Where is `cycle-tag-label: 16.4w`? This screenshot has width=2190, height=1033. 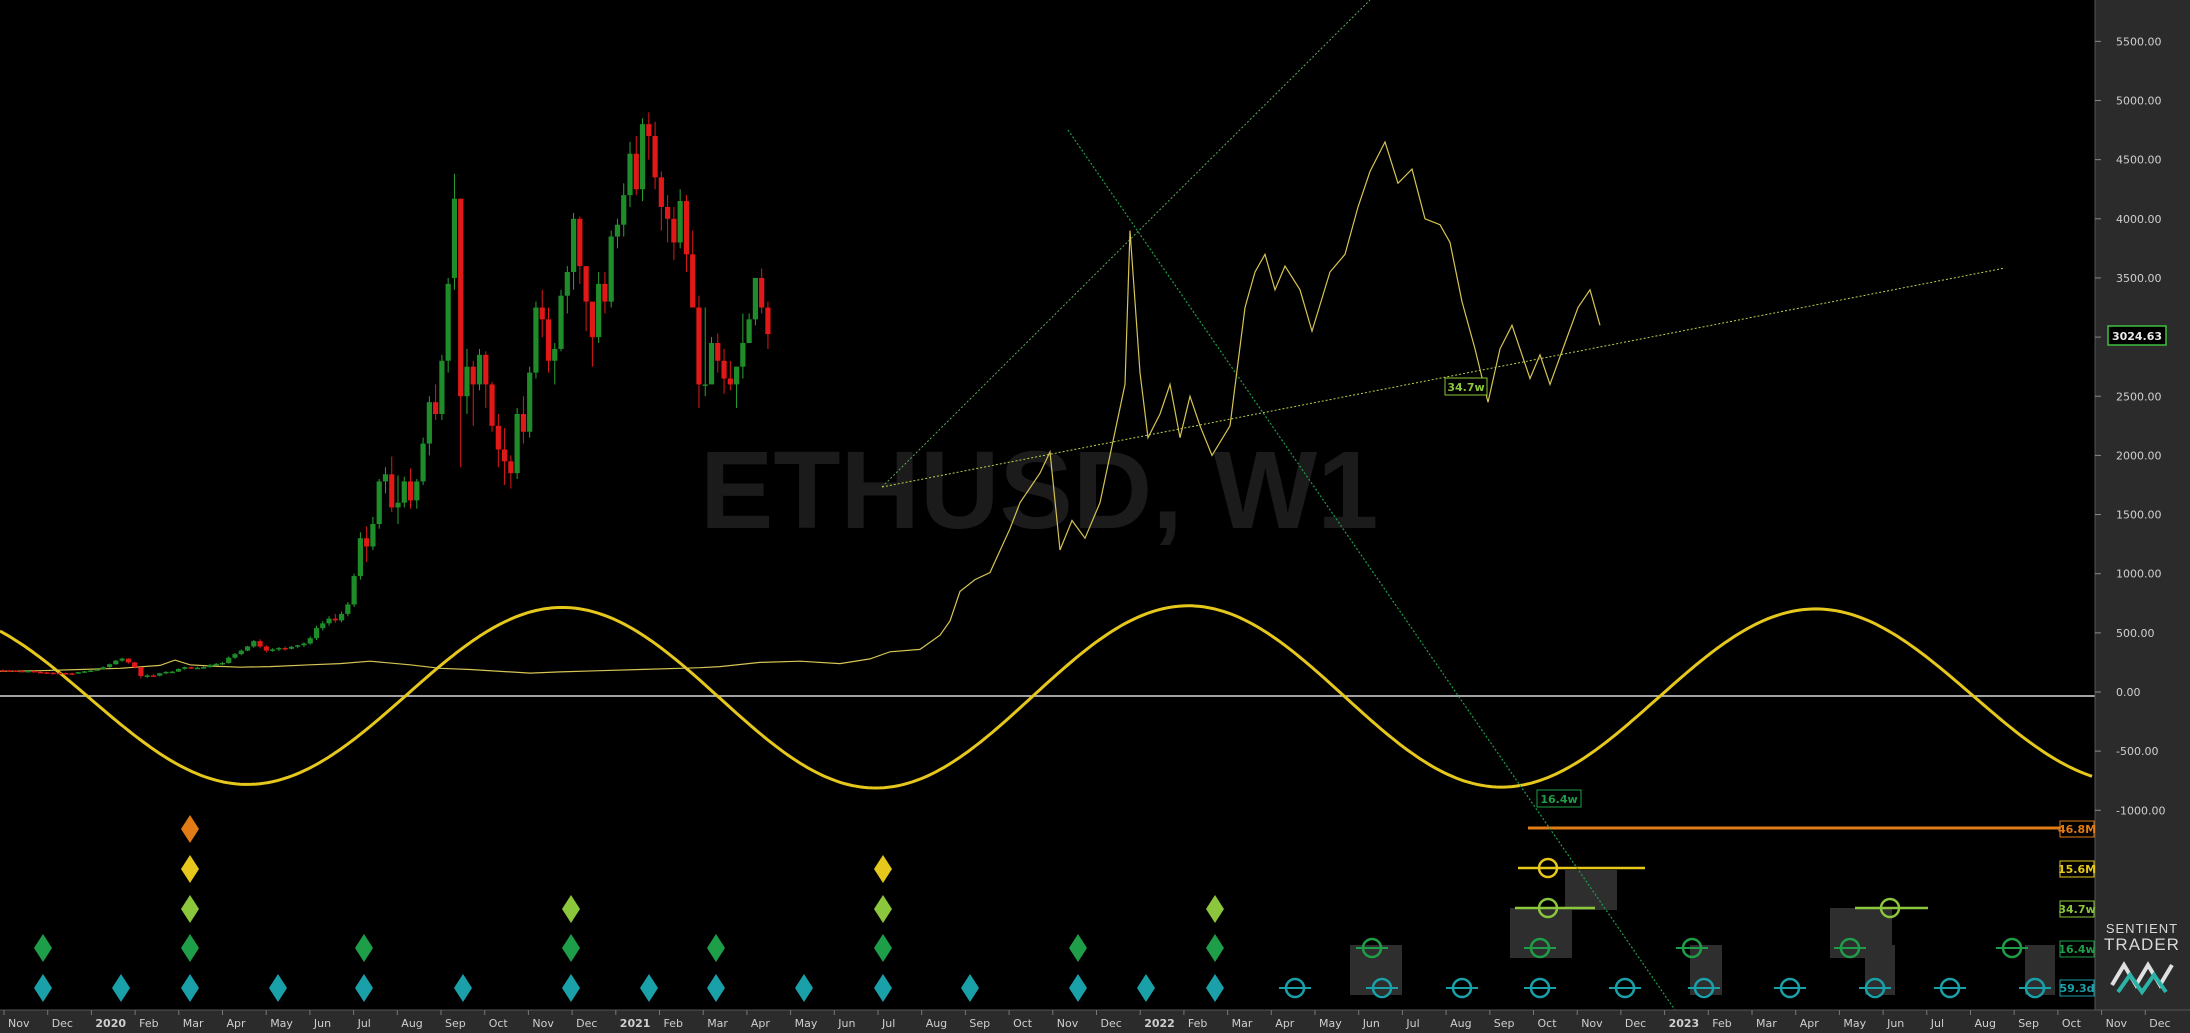
cycle-tag-label: 16.4w is located at coordinates (2076, 949).